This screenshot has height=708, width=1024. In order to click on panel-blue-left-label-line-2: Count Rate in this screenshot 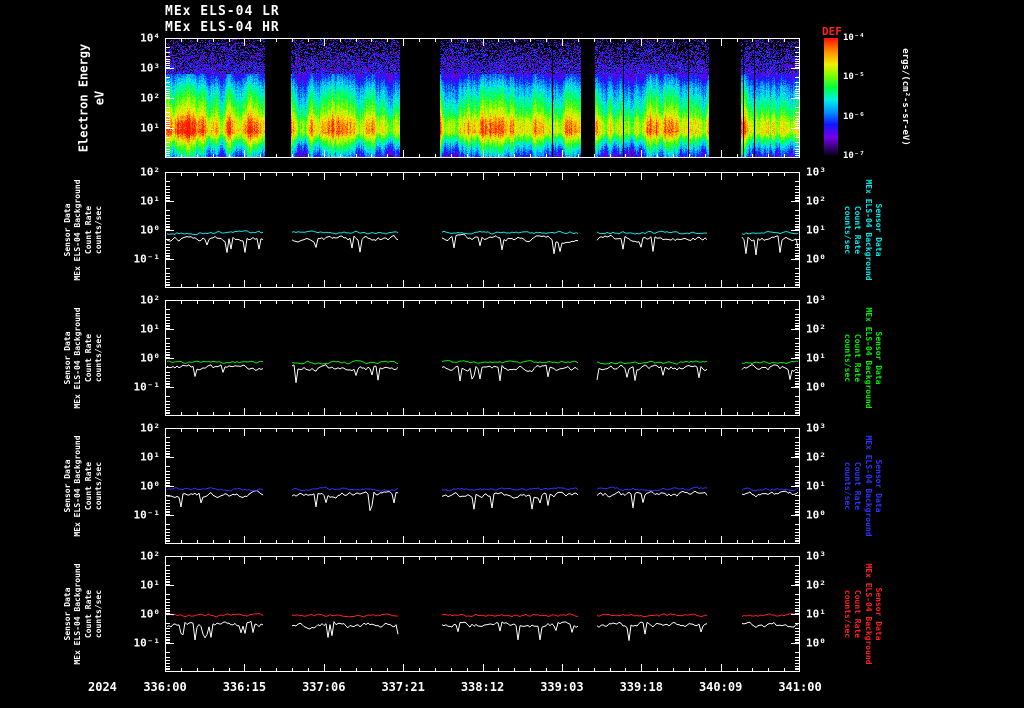, I will do `click(88, 486)`.